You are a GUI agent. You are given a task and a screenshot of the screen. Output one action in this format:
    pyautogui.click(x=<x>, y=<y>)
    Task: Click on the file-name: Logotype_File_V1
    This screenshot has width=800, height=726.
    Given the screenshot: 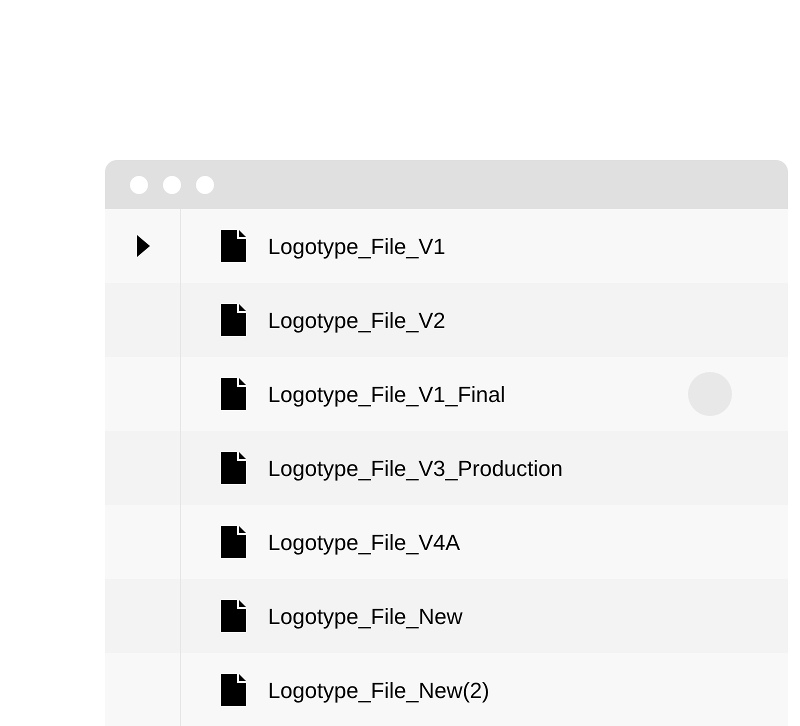 What is the action you would take?
    pyautogui.click(x=357, y=246)
    